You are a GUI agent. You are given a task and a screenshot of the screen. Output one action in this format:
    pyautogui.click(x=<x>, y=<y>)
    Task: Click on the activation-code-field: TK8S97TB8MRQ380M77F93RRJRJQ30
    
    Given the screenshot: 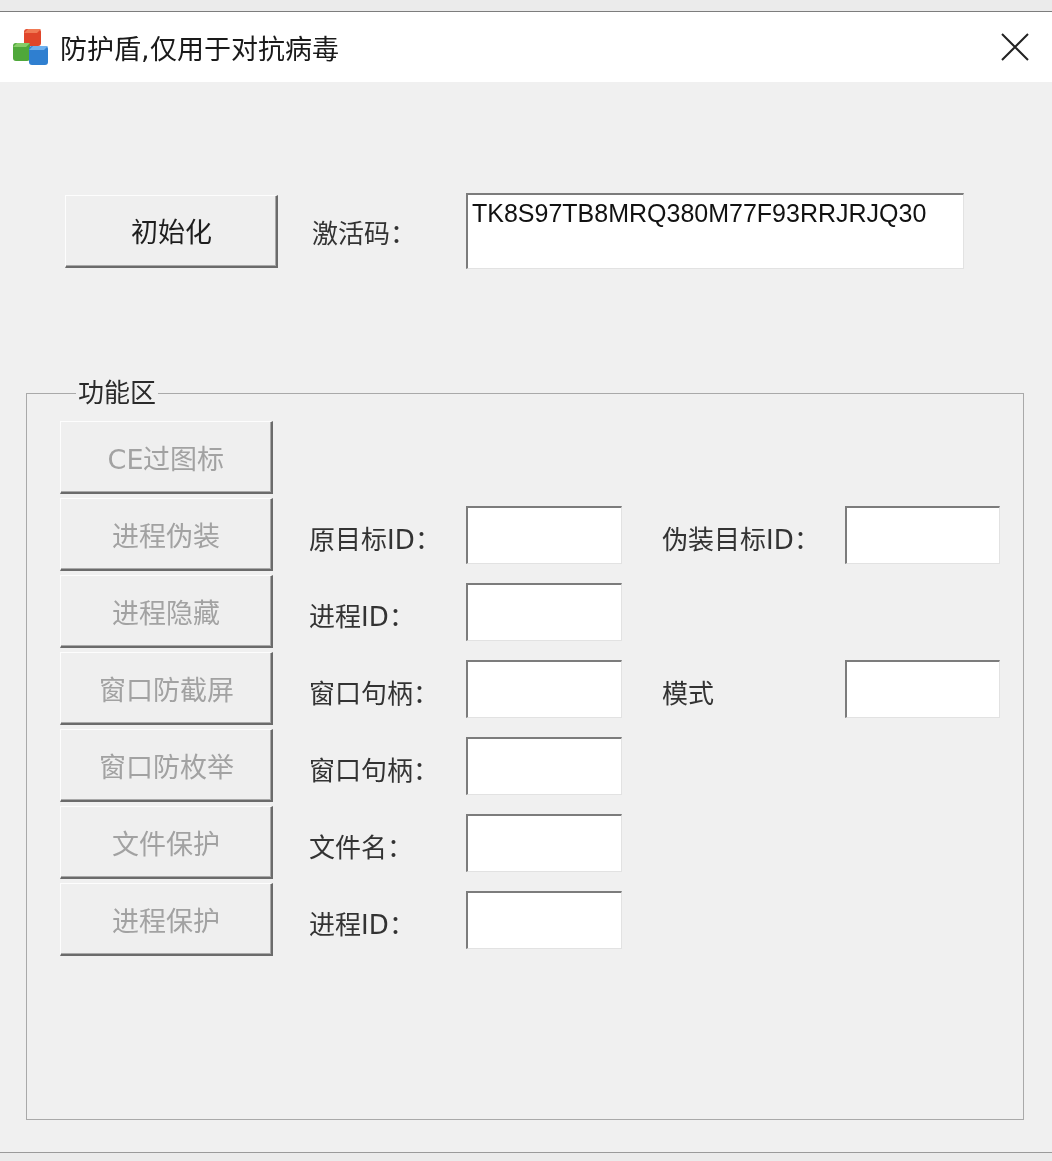 What is the action you would take?
    pyautogui.click(x=715, y=231)
    